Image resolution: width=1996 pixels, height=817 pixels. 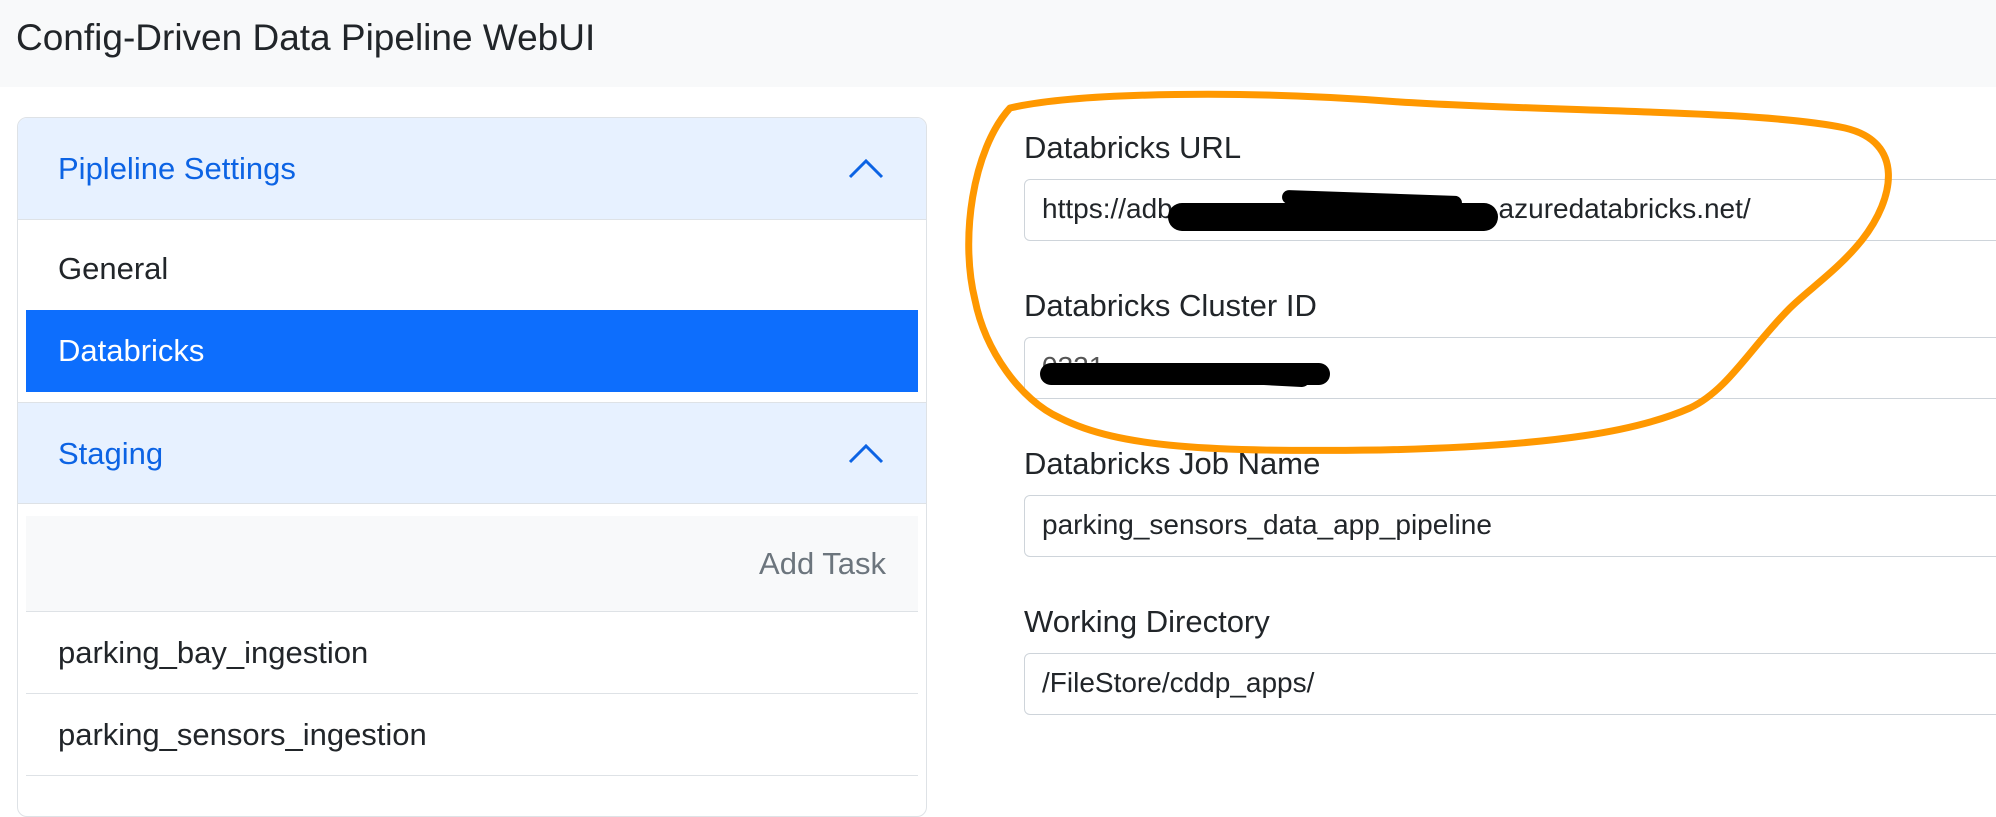 I want to click on working-directory-label: Working Directory, so click(x=1147, y=621).